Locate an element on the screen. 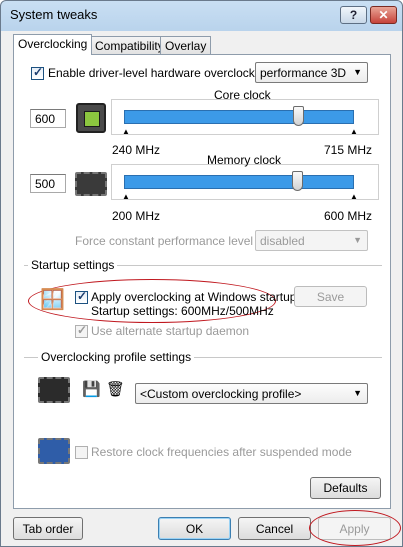  performance-profile-select: performance 3D ▼ is located at coordinates (311, 72).